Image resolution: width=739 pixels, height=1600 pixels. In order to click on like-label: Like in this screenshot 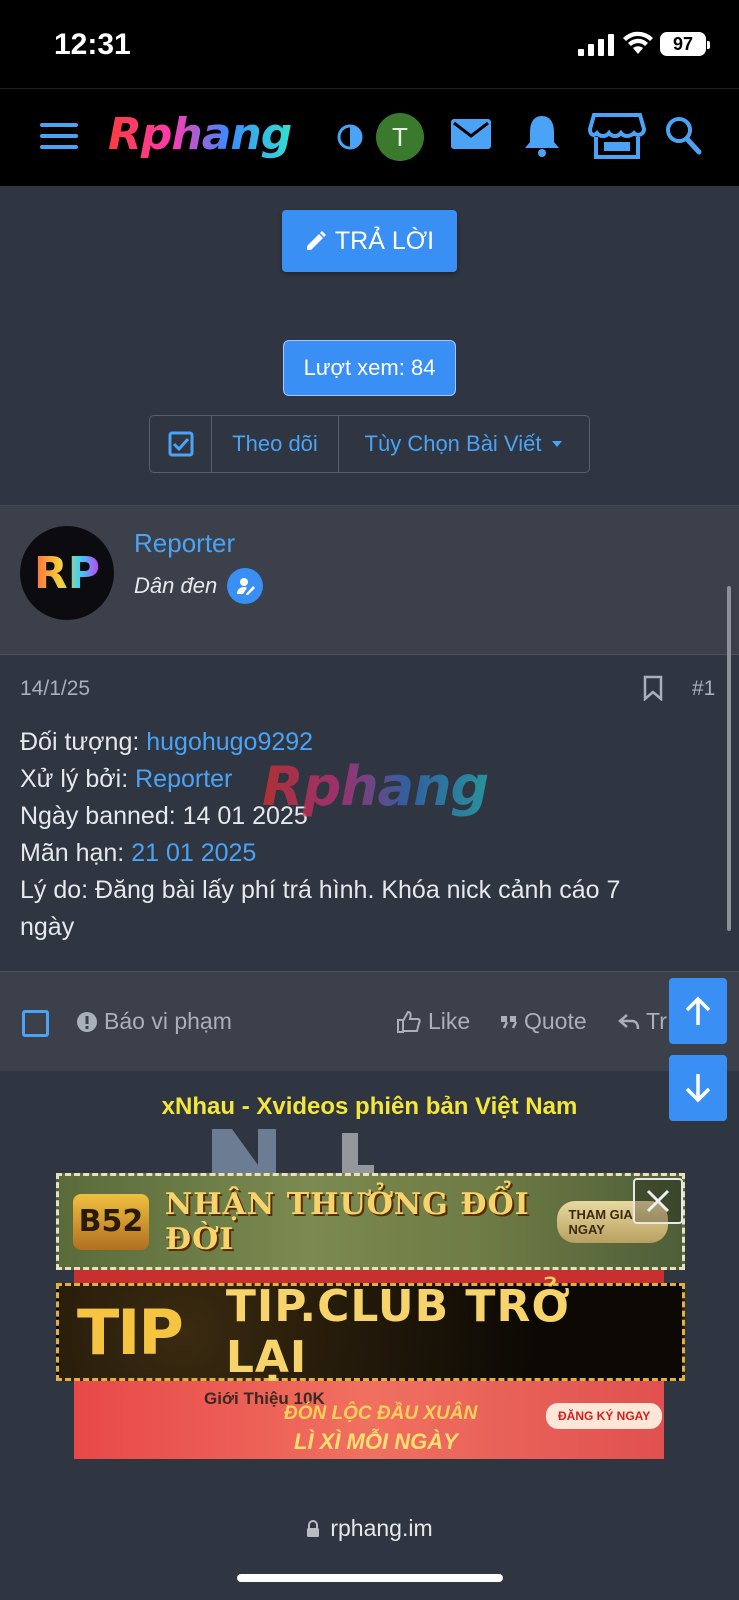, I will do `click(449, 1021)`.